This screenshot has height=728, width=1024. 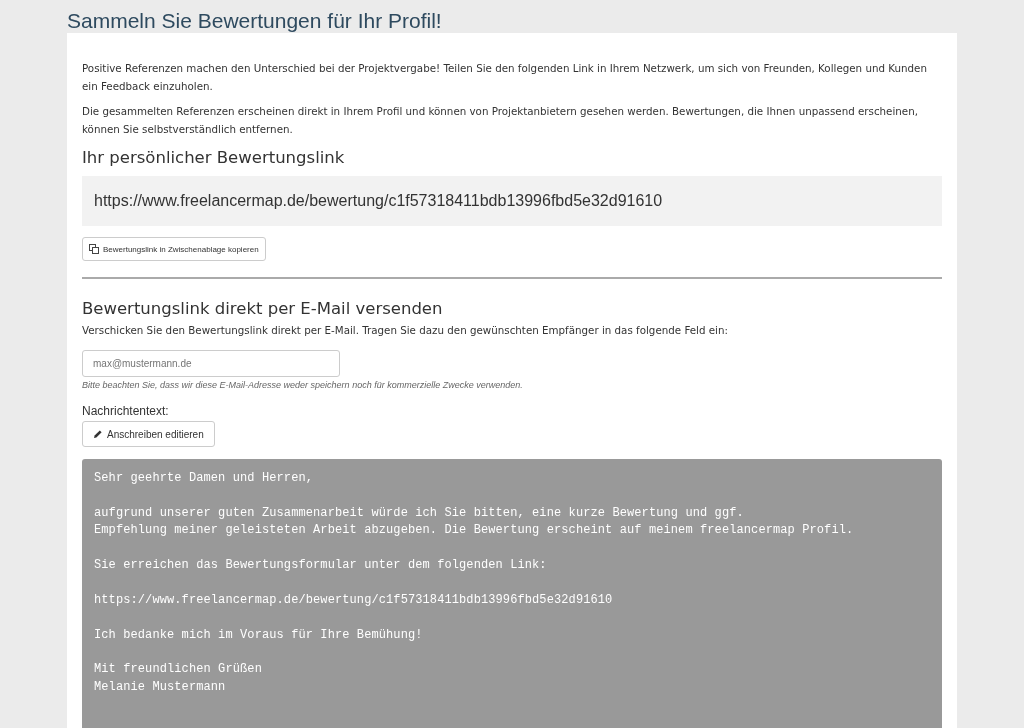 What do you see at coordinates (303, 385) in the screenshot?
I see `privacy-note: Bitte beachten Sie, dass wir diese E-Mail-Adresse weder speichern noch für kommerzielle Zwecke verwenden.` at bounding box center [303, 385].